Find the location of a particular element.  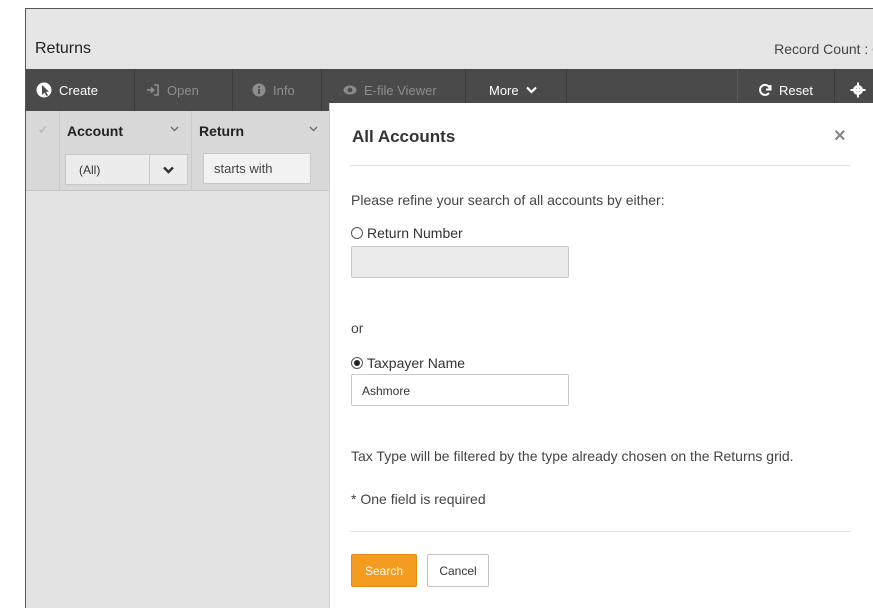

or-text: or is located at coordinates (357, 328).